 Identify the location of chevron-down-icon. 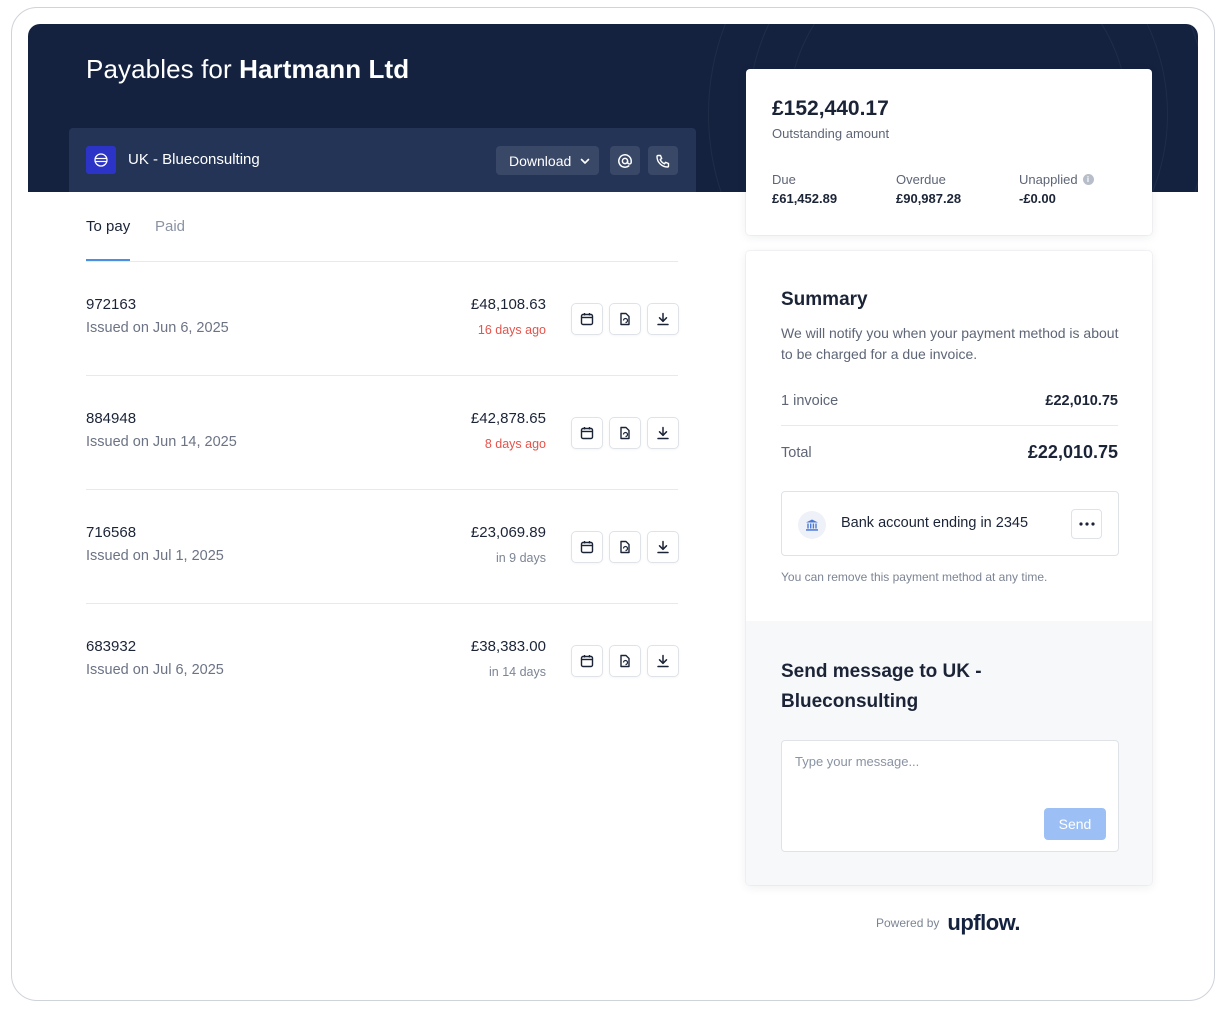
(585, 161).